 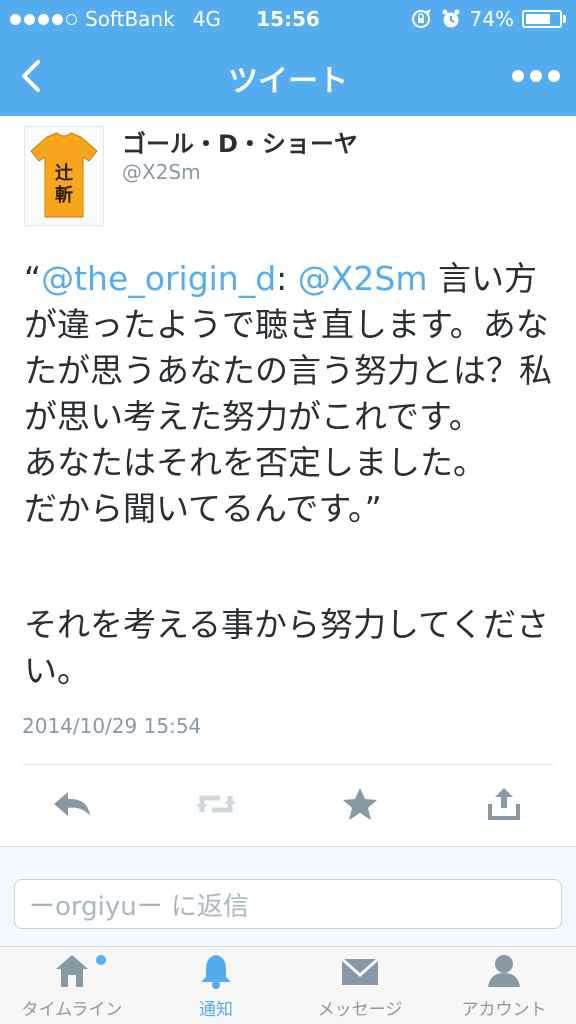 I want to click on share-icon, so click(x=504, y=804).